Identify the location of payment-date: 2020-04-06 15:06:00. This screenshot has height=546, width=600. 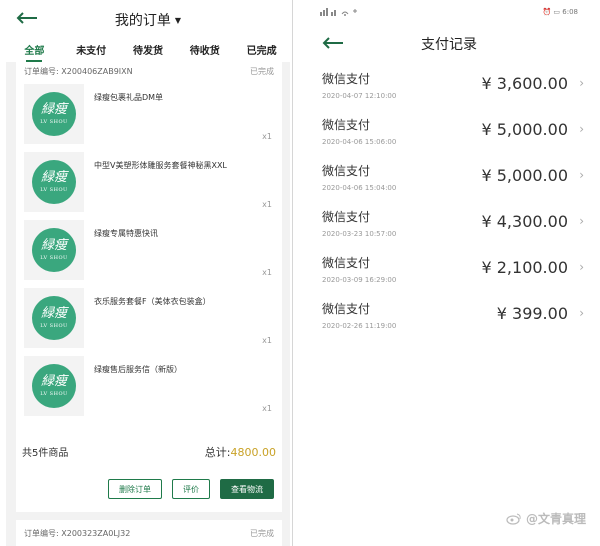
(359, 142).